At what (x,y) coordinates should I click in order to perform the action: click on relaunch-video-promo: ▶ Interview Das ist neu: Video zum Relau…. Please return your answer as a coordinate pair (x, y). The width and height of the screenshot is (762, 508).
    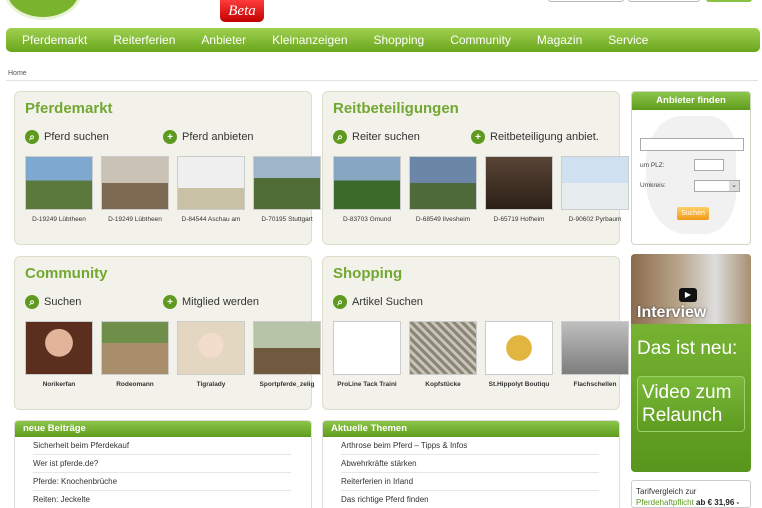
    Looking at the image, I should click on (691, 363).